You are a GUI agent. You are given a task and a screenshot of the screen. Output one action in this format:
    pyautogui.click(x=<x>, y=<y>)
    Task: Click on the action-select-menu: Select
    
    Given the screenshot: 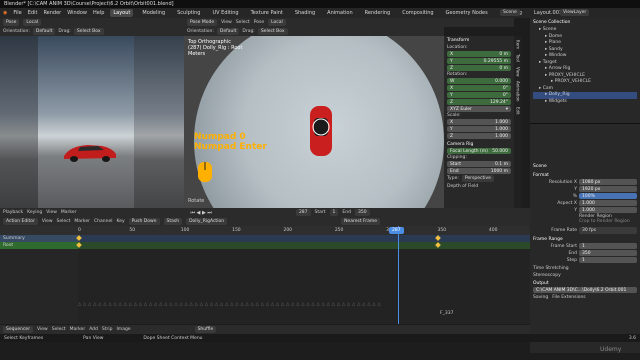 What is the action you would take?
    pyautogui.click(x=64, y=221)
    